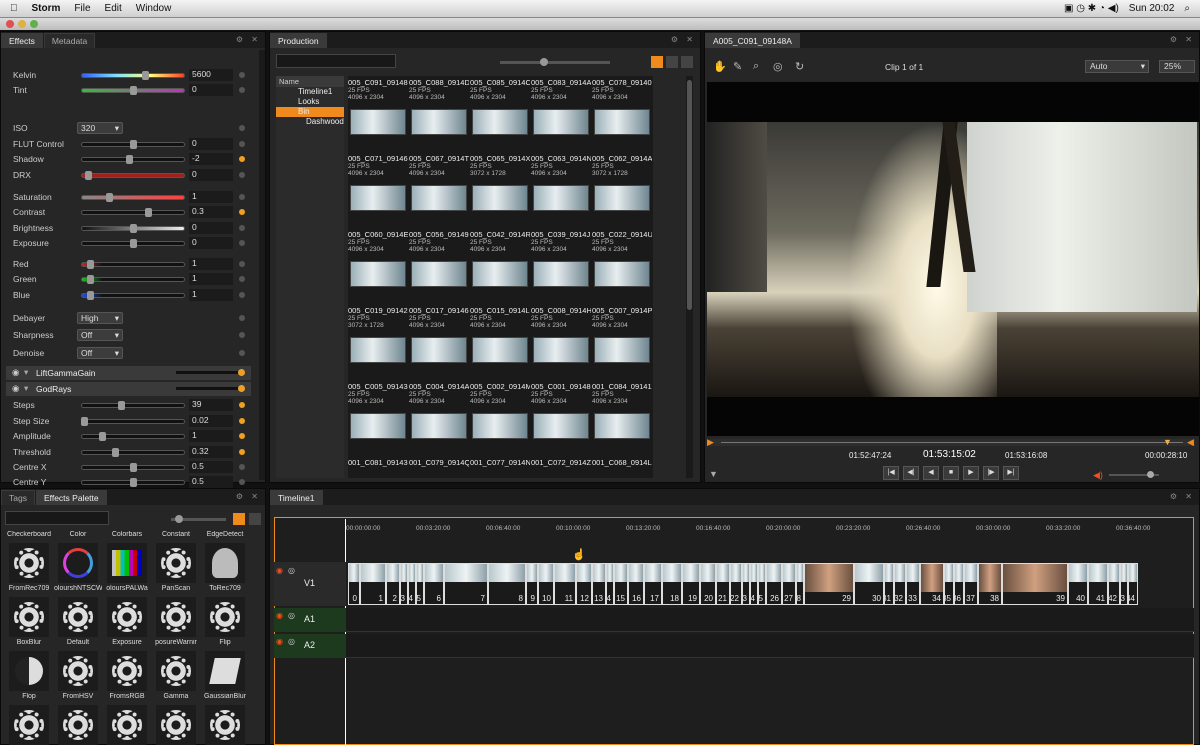 The width and height of the screenshot is (1200, 745). I want to click on column-view-icon, so click(672, 62).